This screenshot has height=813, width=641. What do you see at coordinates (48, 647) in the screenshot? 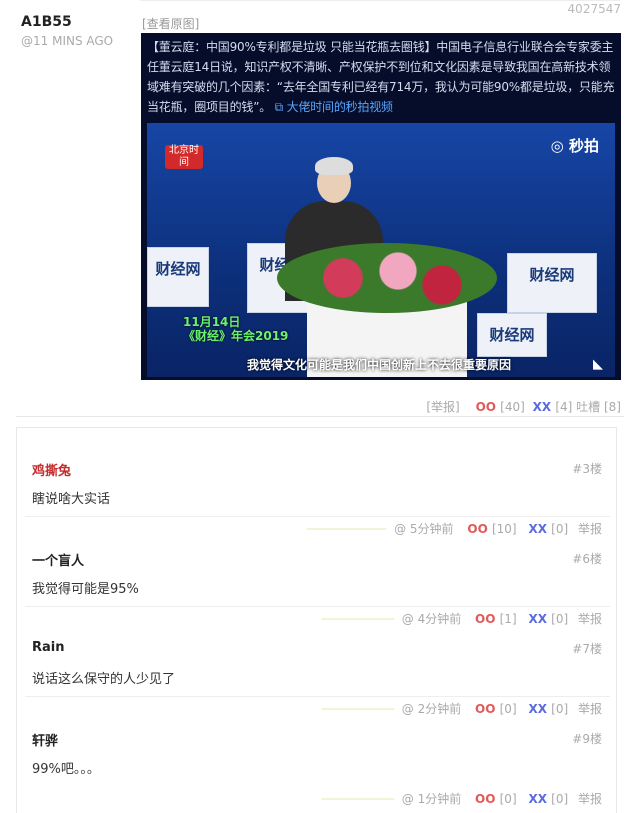
I see `comment-author: Rain` at bounding box center [48, 647].